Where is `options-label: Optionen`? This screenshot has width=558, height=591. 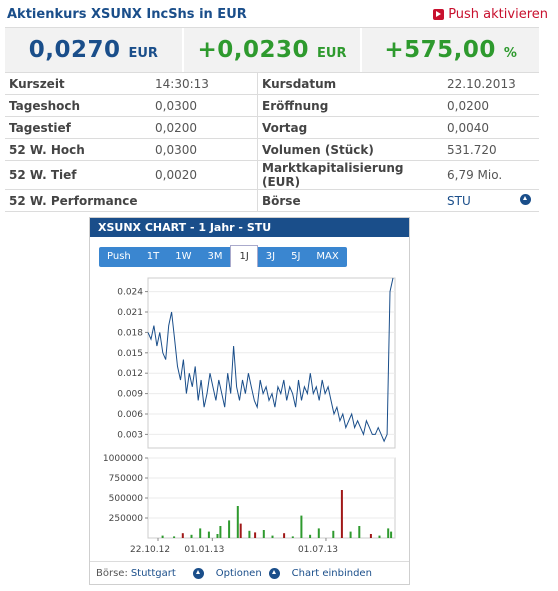
options-label: Optionen is located at coordinates (239, 573).